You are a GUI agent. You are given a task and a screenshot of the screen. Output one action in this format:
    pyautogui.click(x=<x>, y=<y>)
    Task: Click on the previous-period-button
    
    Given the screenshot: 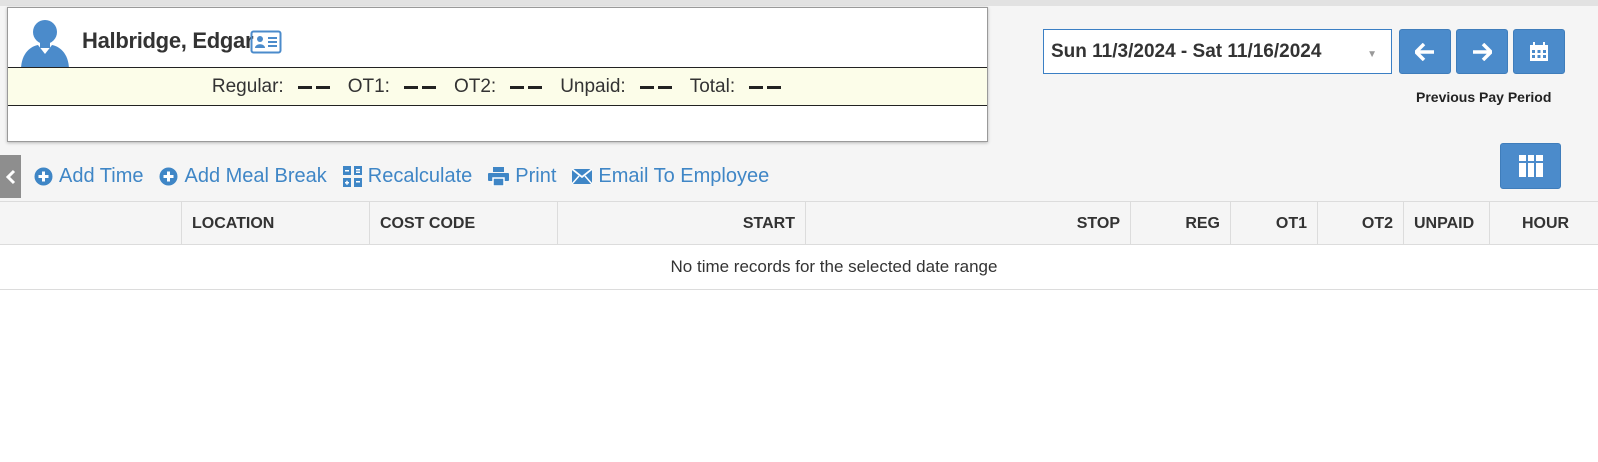 What is the action you would take?
    pyautogui.click(x=1425, y=51)
    